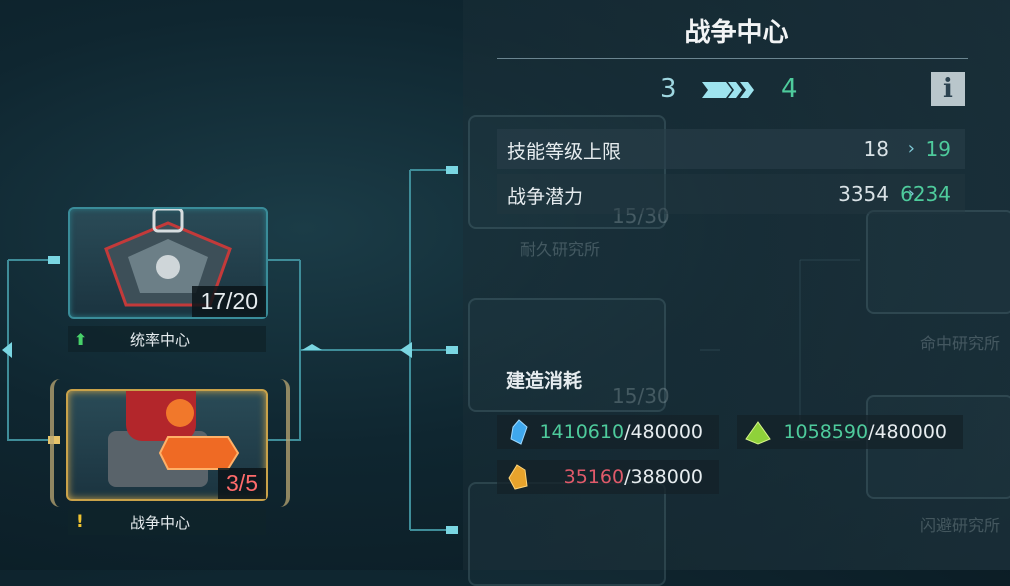  Describe the element at coordinates (736, 33) in the screenshot. I see `panel-title: 战争中心` at that location.